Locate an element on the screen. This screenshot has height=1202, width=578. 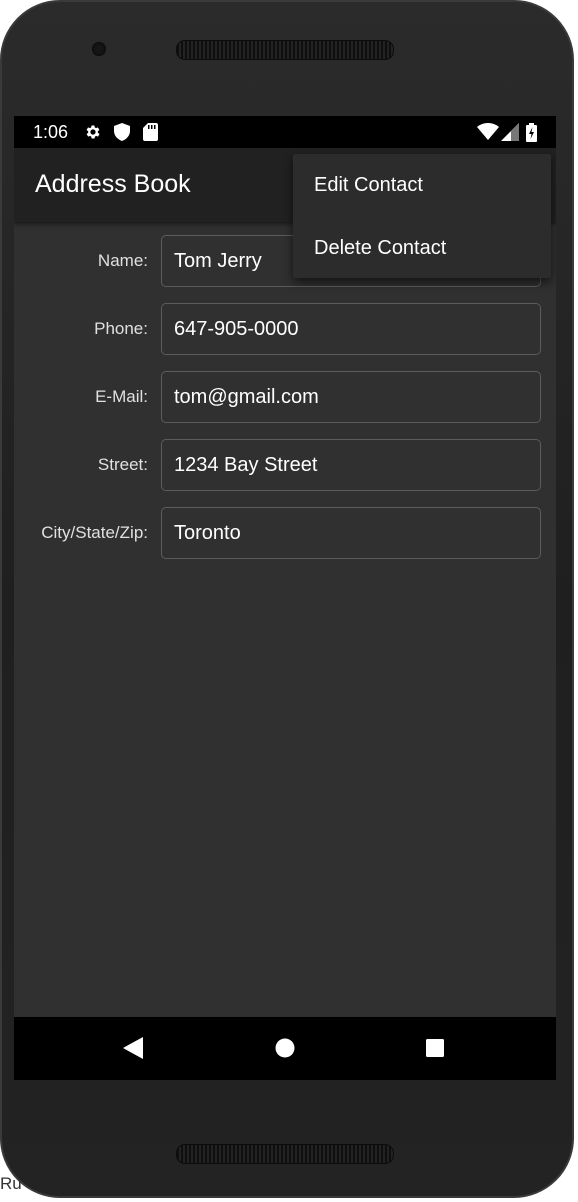
city-field is located at coordinates (351, 533).